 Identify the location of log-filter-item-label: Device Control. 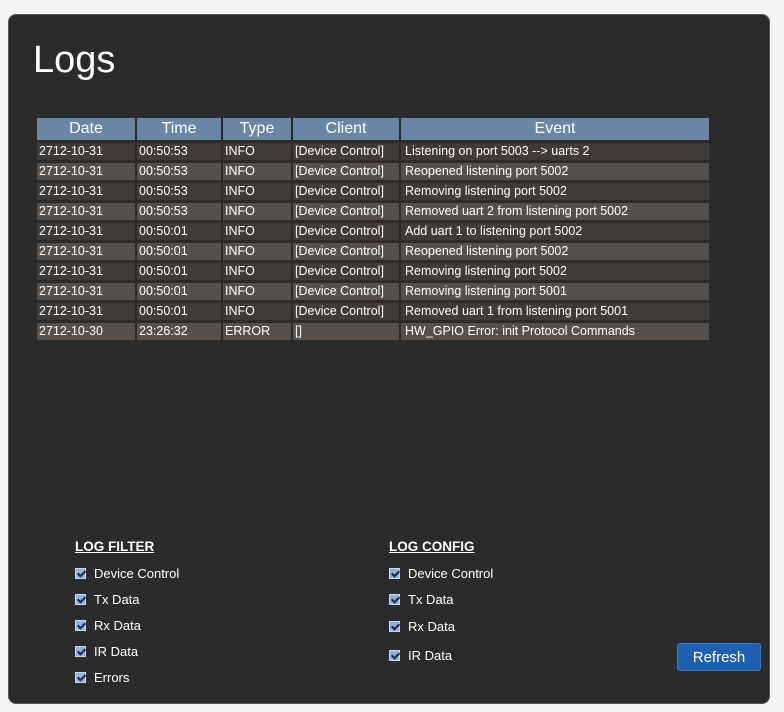
(137, 573).